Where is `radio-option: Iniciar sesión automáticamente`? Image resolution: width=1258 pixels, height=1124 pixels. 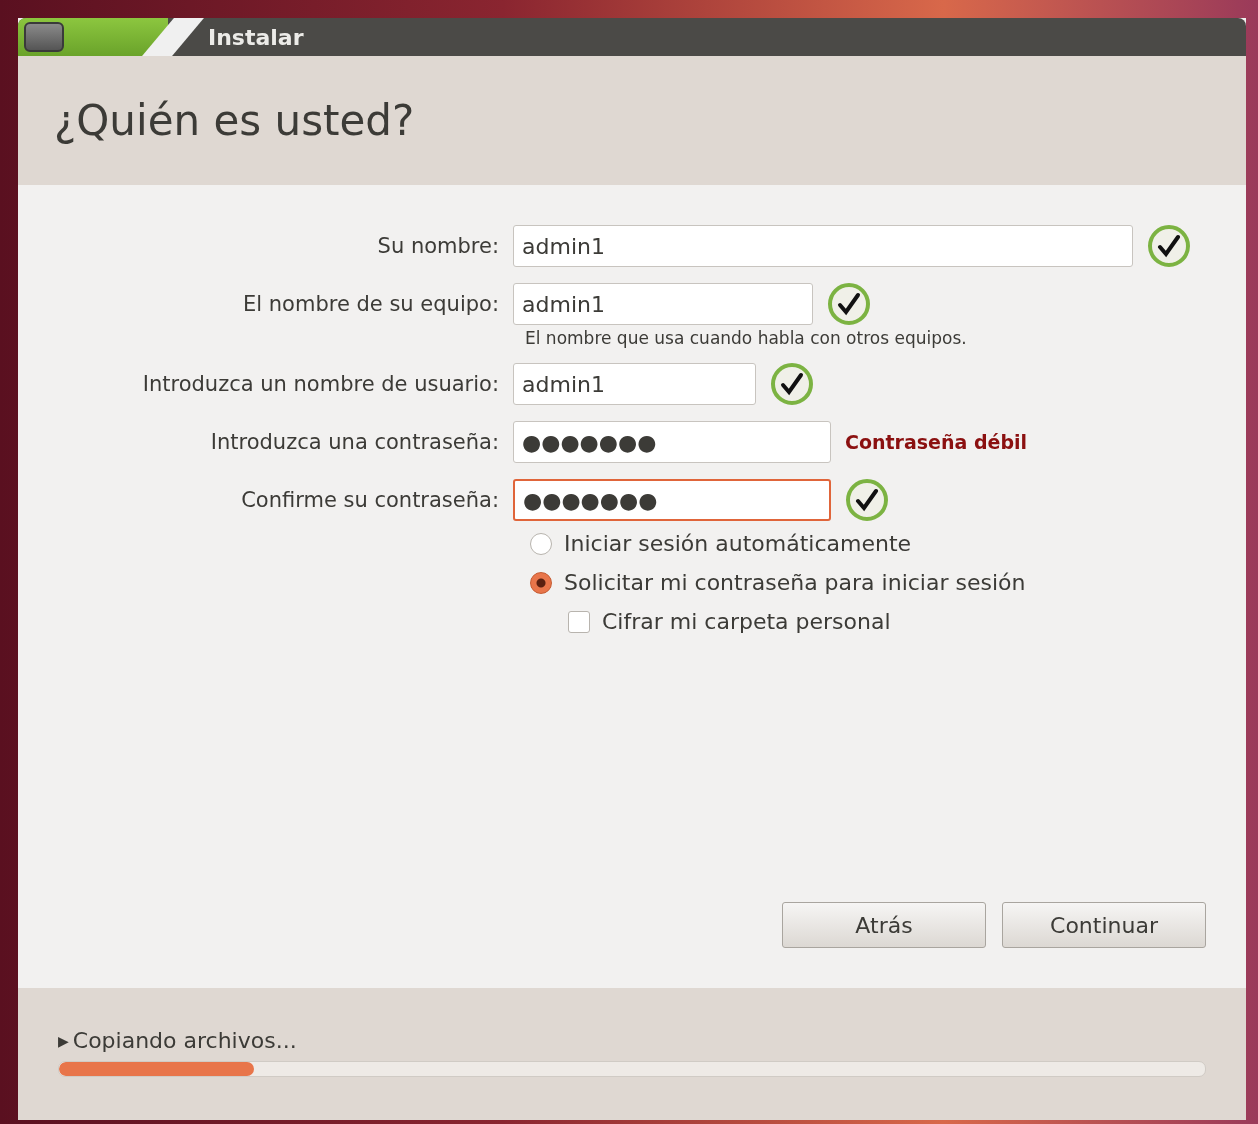
radio-option: Iniciar sesión automáticamente is located at coordinates (888, 543).